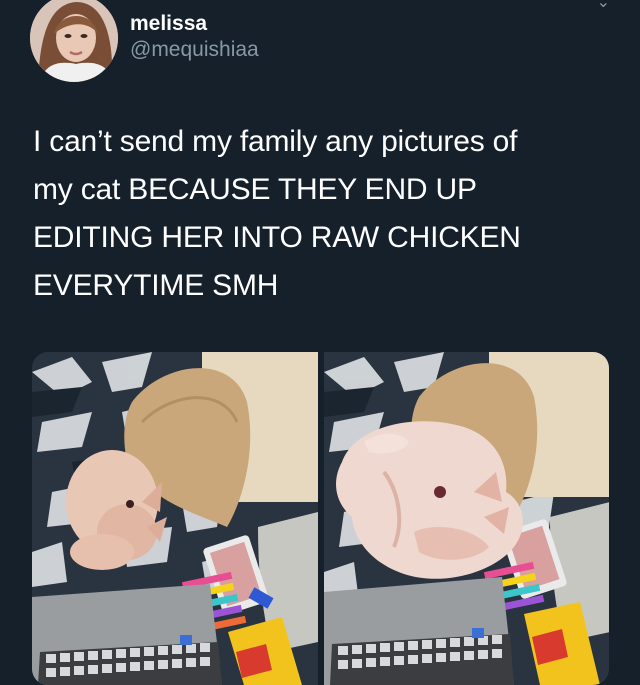  I want to click on user-handle: @mequishiaa, so click(194, 50).